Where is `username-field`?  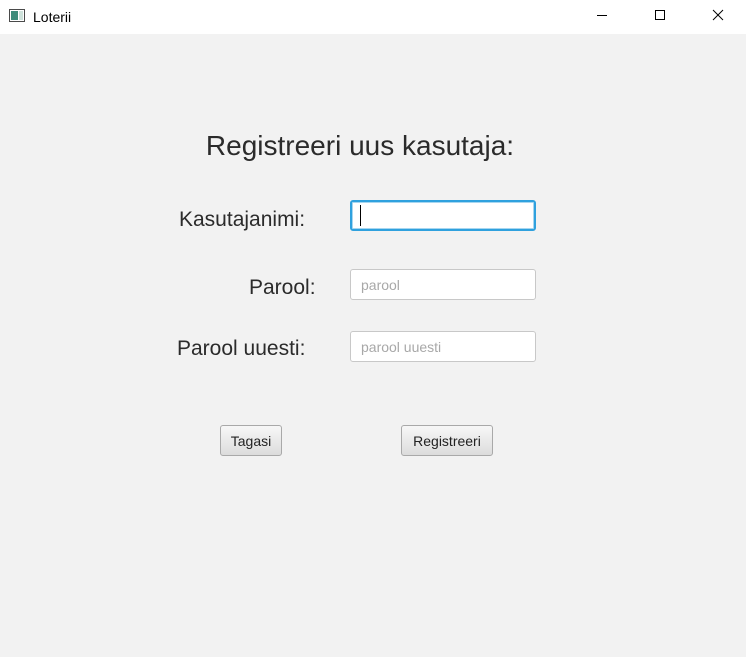
username-field is located at coordinates (443, 215).